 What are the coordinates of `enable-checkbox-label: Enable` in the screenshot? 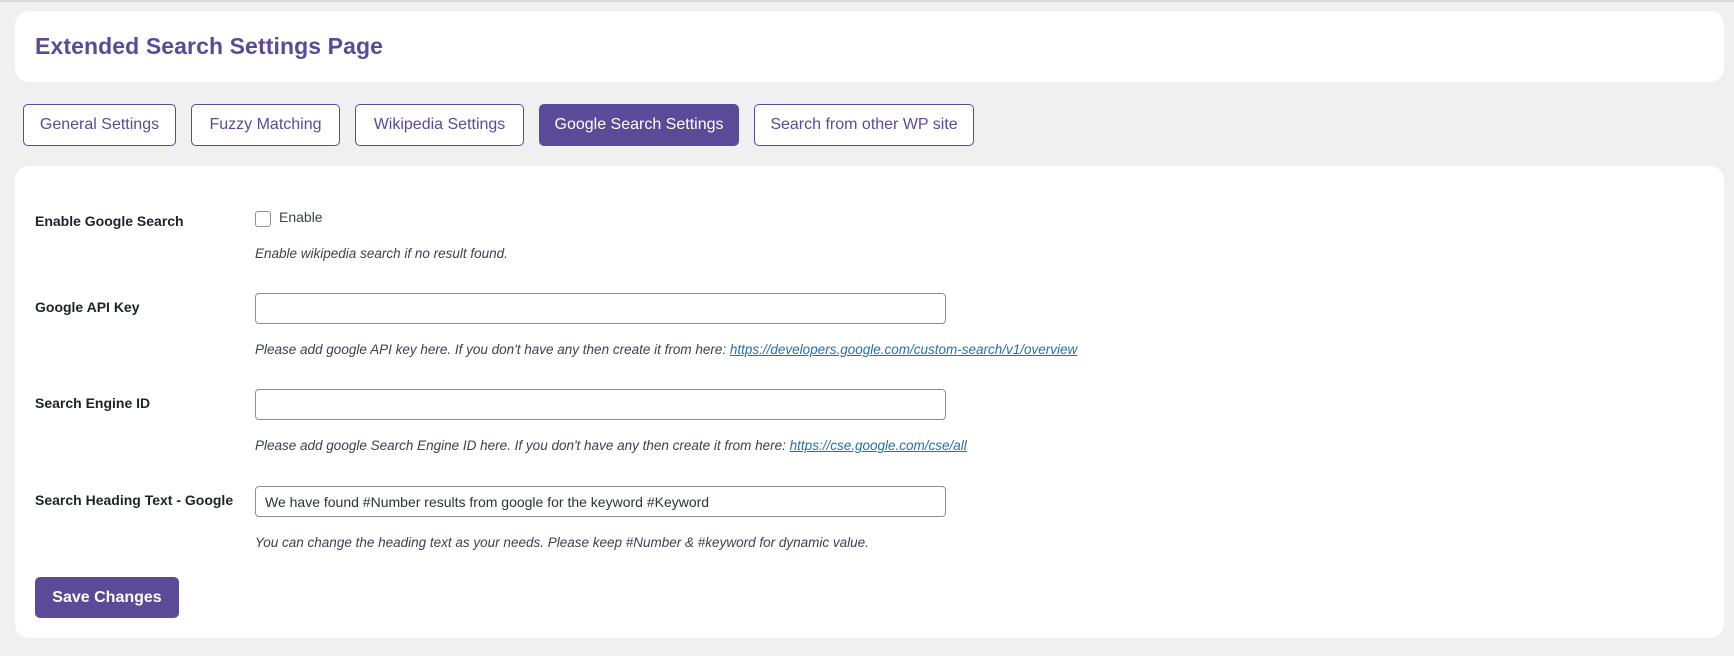 It's located at (301, 217).